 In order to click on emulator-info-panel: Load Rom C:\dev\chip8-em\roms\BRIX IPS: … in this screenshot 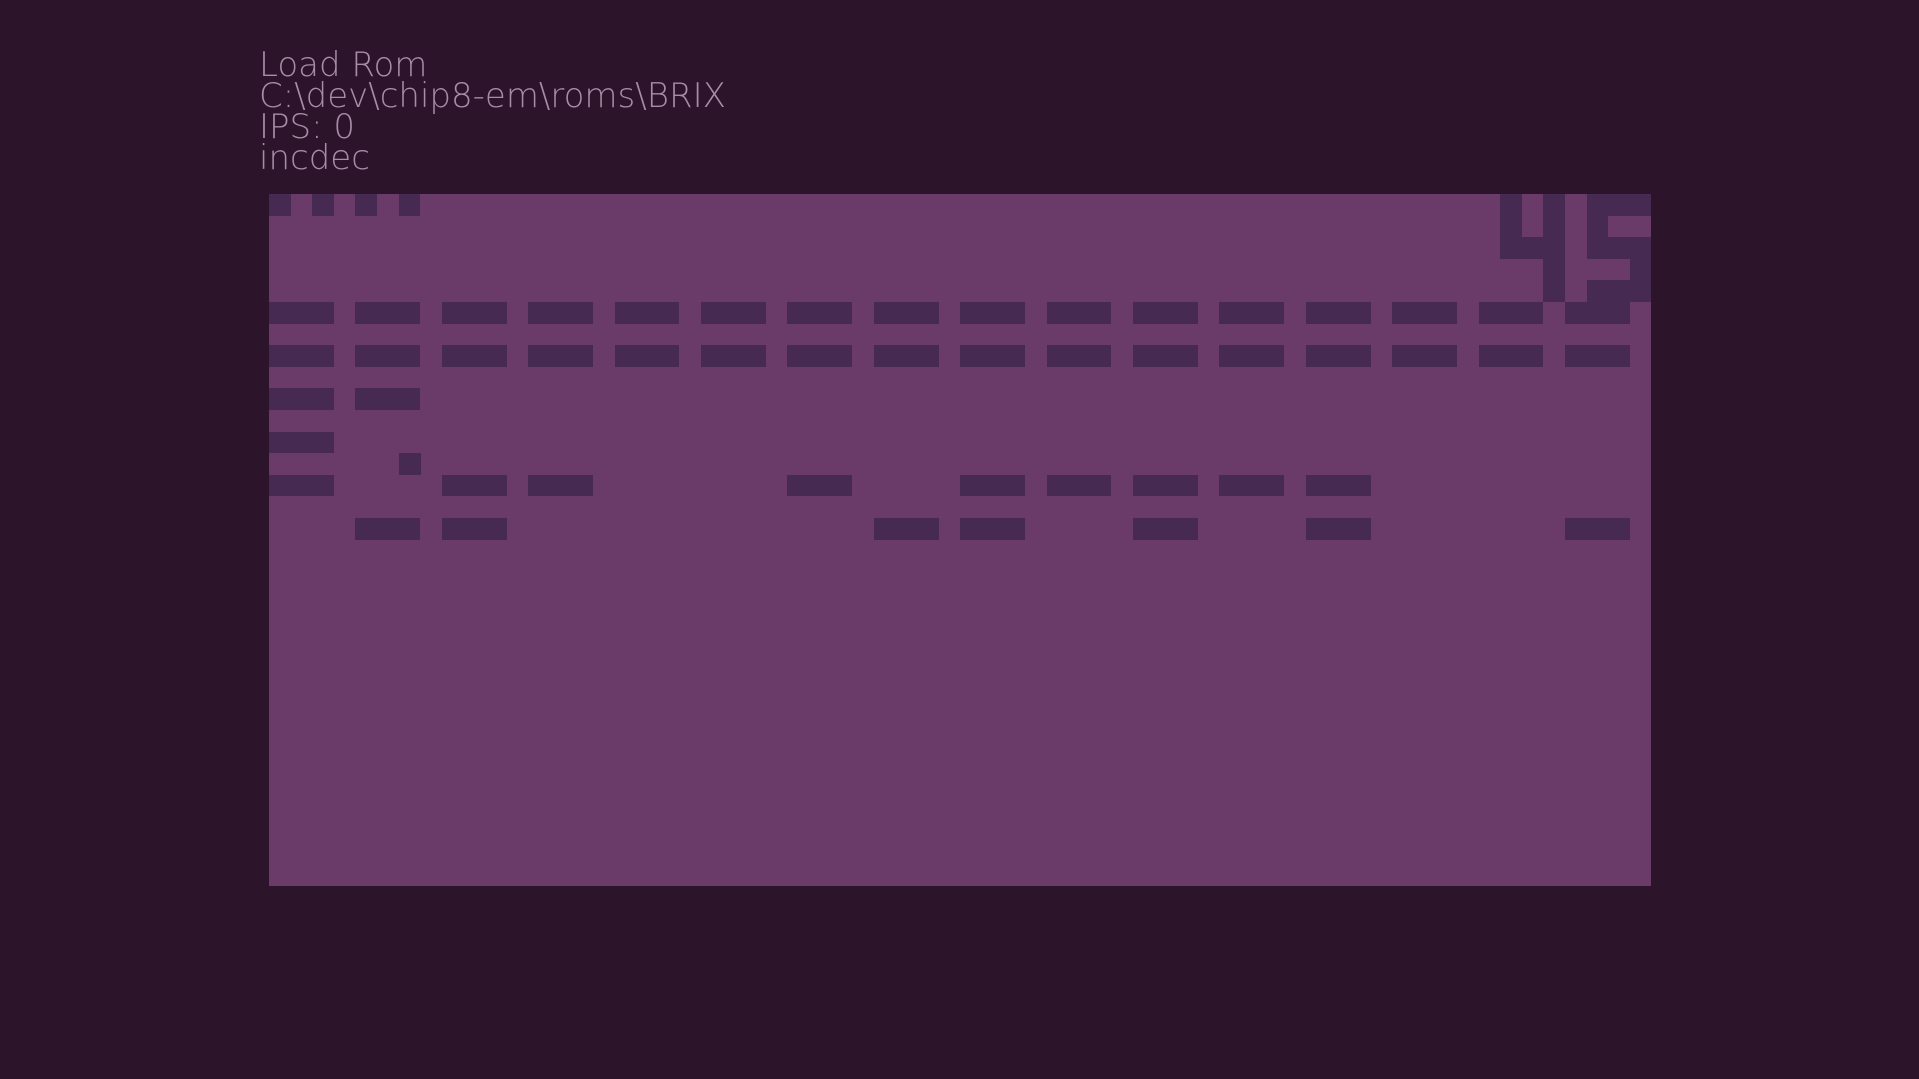, I will do `click(492, 113)`.